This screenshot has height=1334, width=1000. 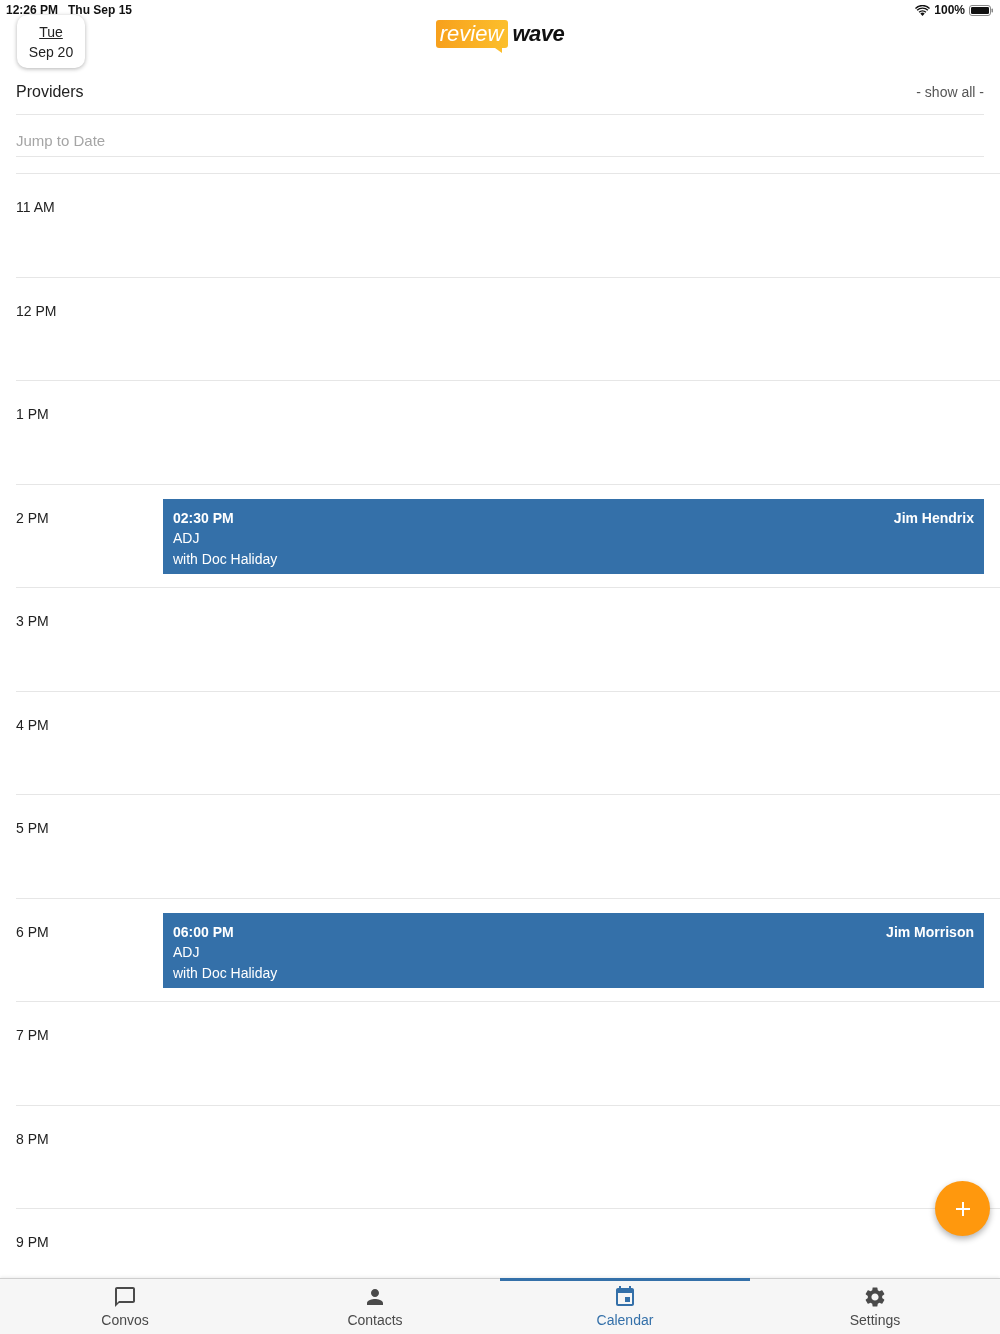 What do you see at coordinates (950, 92) in the screenshot?
I see `show-all-link: - show all -` at bounding box center [950, 92].